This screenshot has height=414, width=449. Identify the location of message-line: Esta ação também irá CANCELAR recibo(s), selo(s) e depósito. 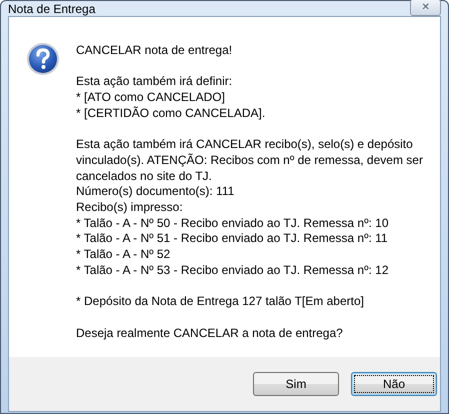
(245, 145).